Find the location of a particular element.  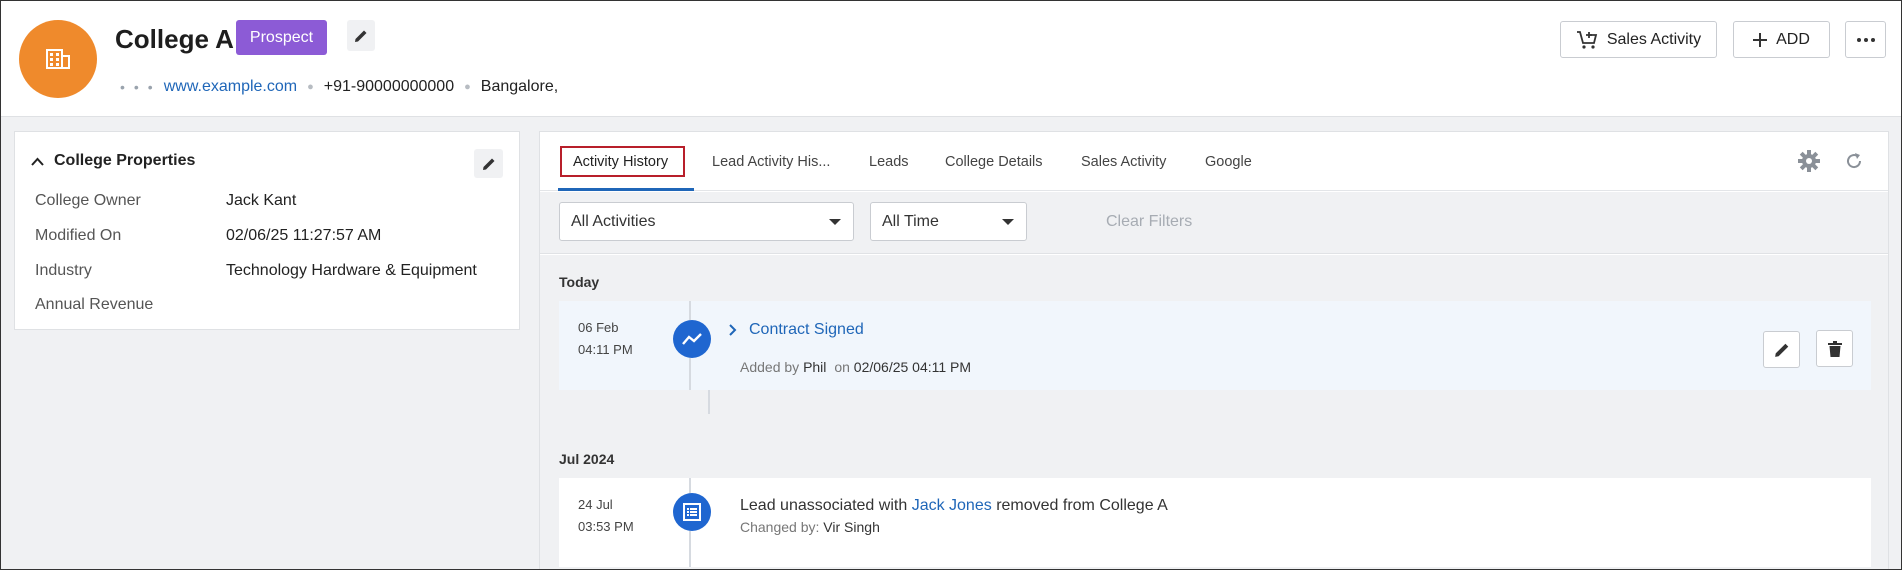

description-prefix: Lead unassociated with is located at coordinates (824, 505).